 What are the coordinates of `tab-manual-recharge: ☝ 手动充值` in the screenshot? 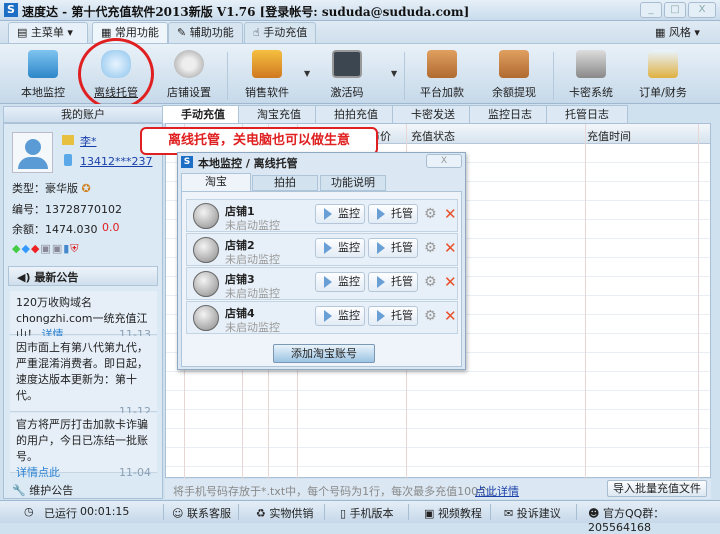 It's located at (280, 32).